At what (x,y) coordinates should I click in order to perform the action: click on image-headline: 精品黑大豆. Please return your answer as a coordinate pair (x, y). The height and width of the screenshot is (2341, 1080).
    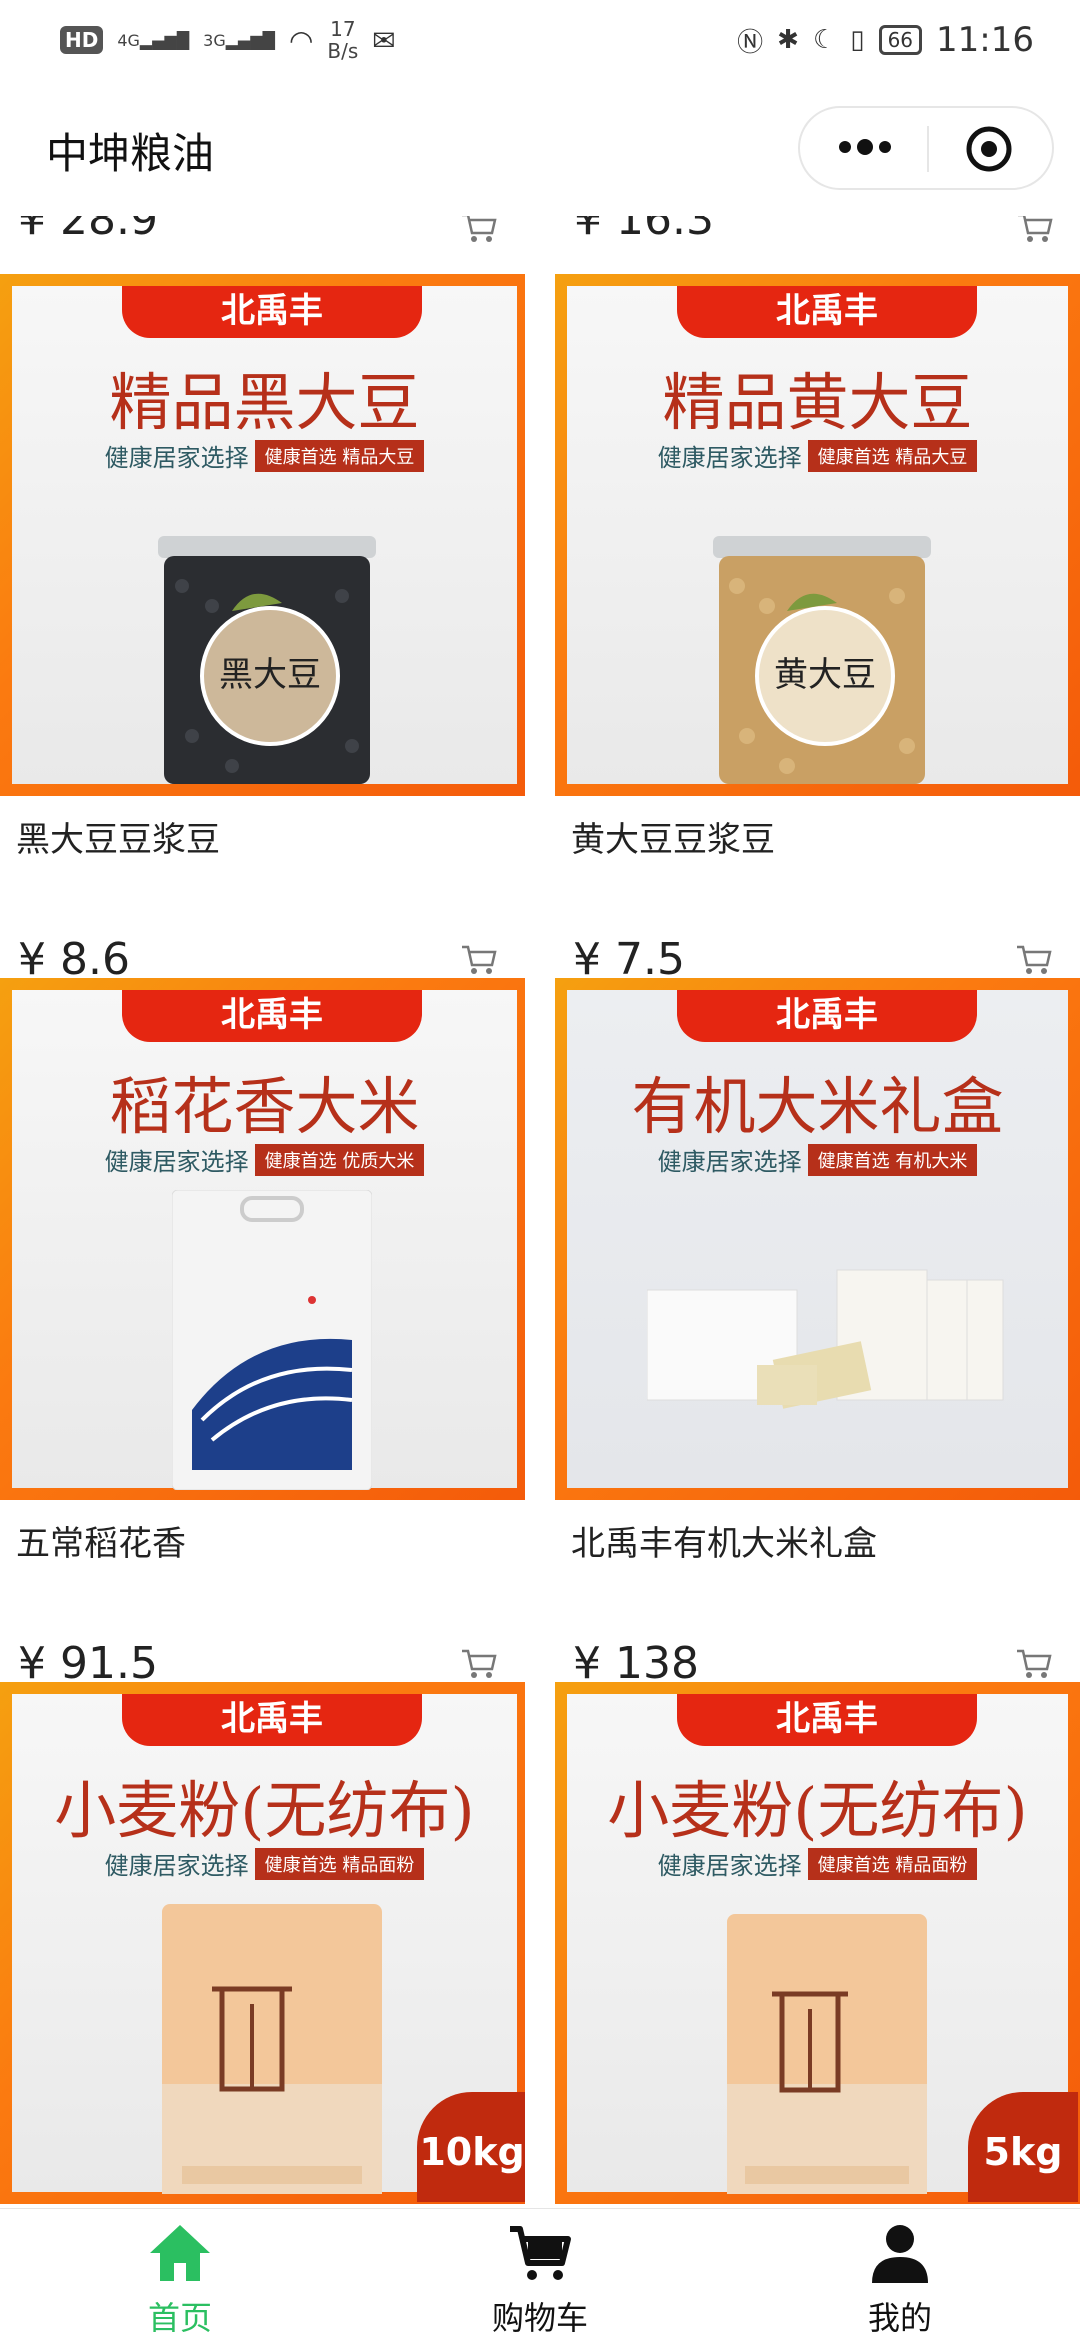
    Looking at the image, I should click on (264, 402).